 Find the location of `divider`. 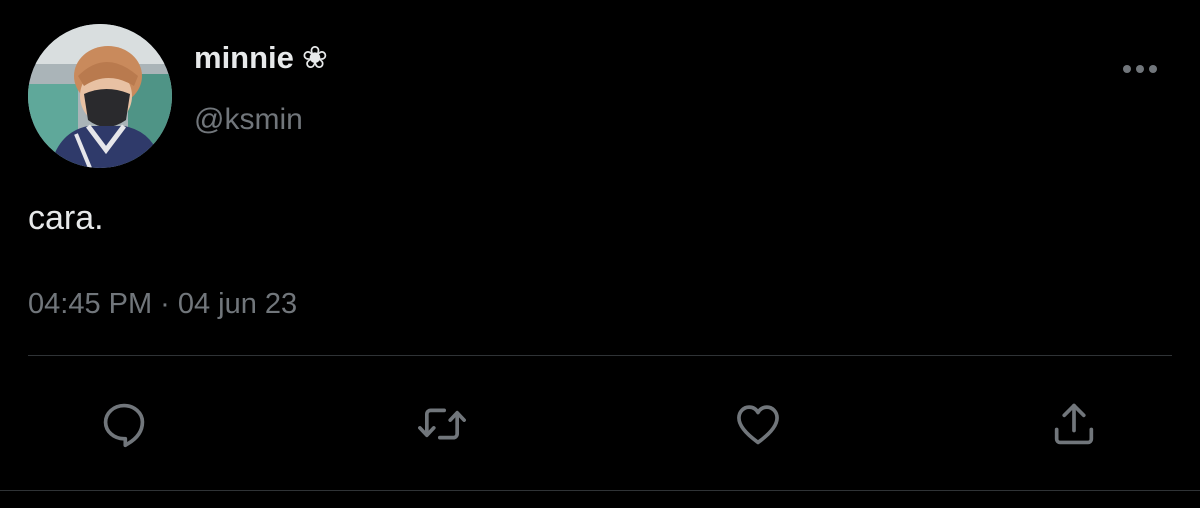

divider is located at coordinates (600, 355).